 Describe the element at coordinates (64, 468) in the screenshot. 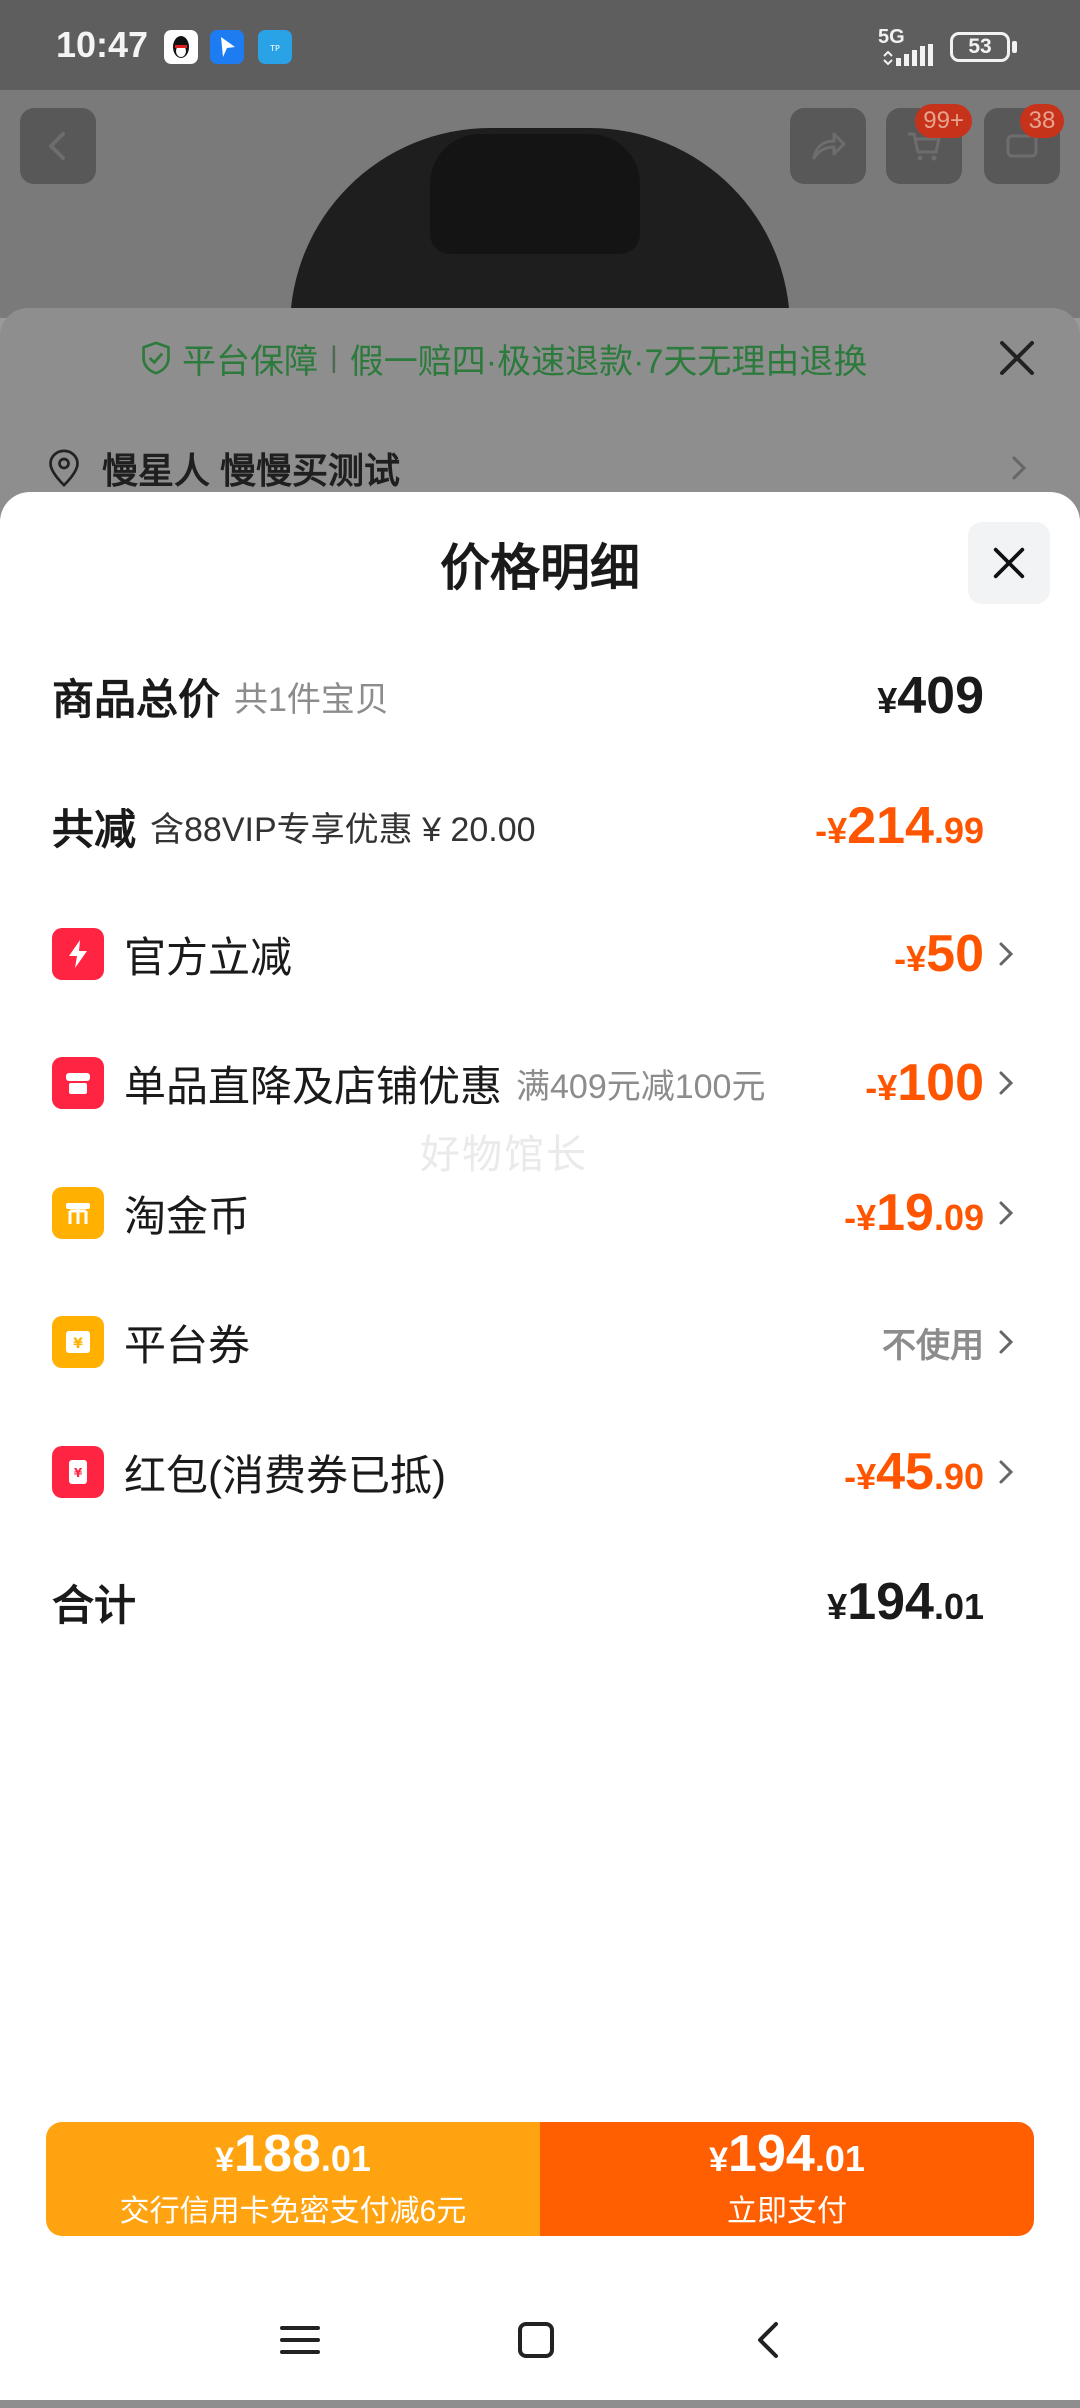

I see `location-pin-icon` at that location.